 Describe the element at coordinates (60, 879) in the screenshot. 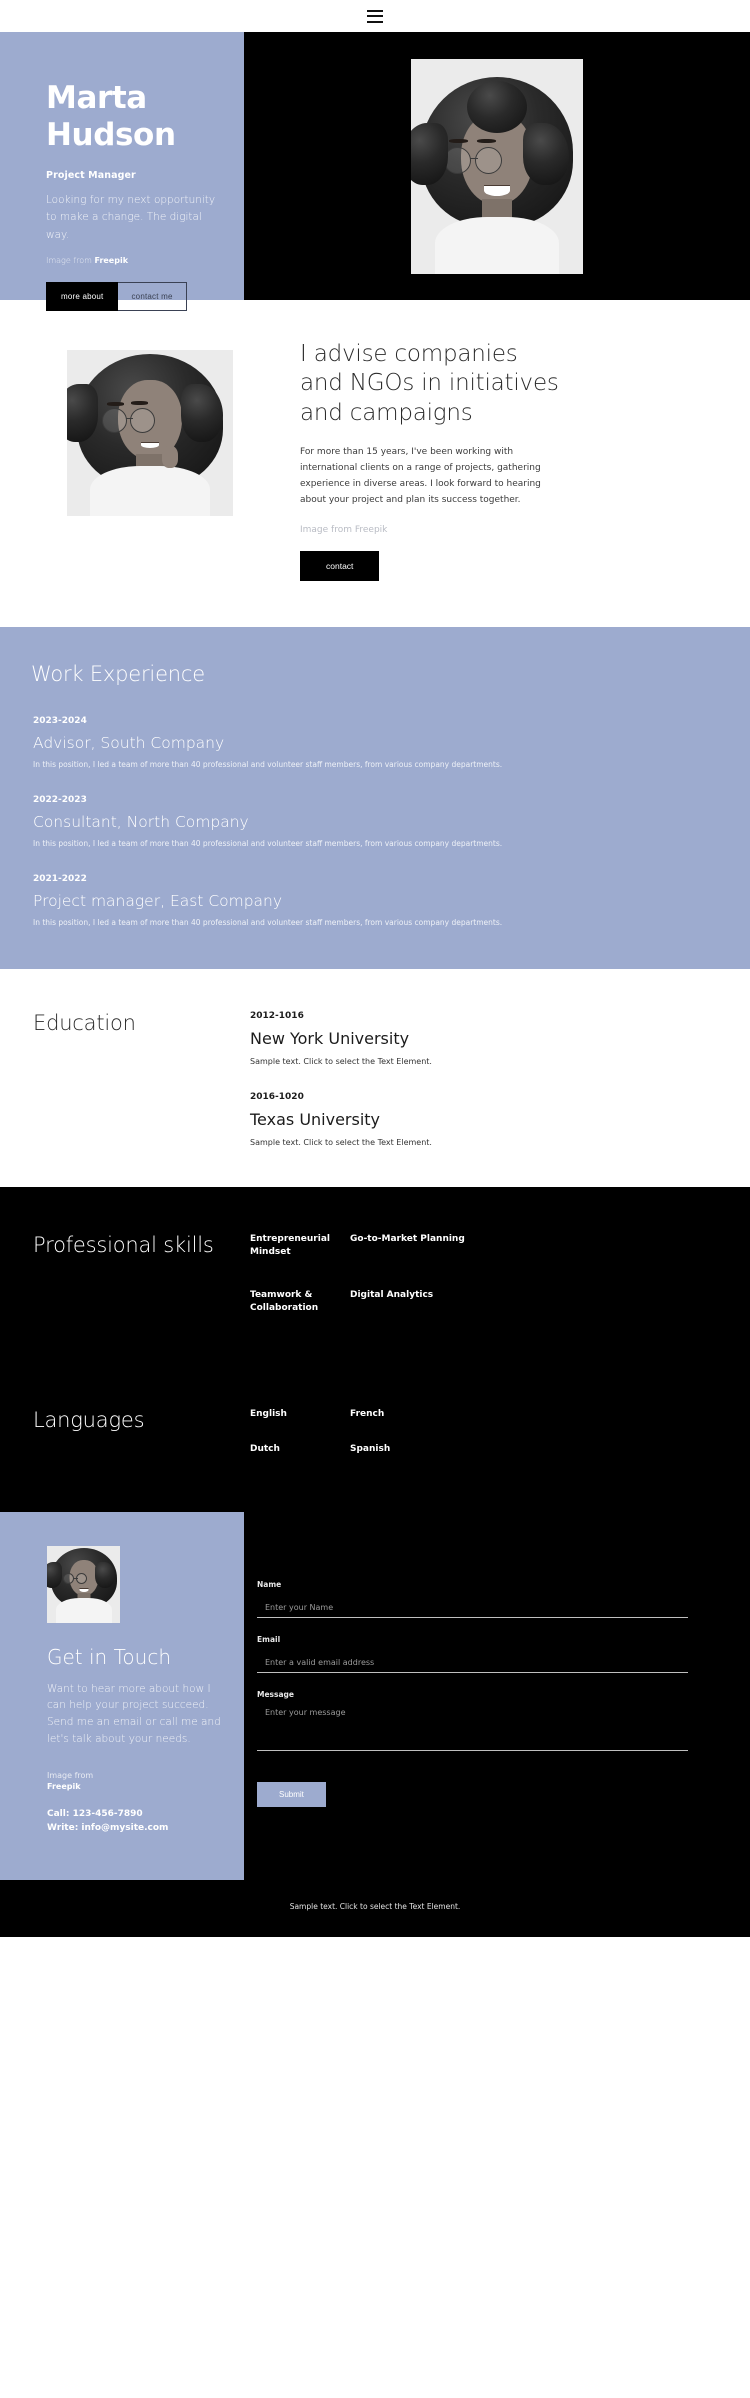

I see `work-item-years: 2021-2022` at that location.